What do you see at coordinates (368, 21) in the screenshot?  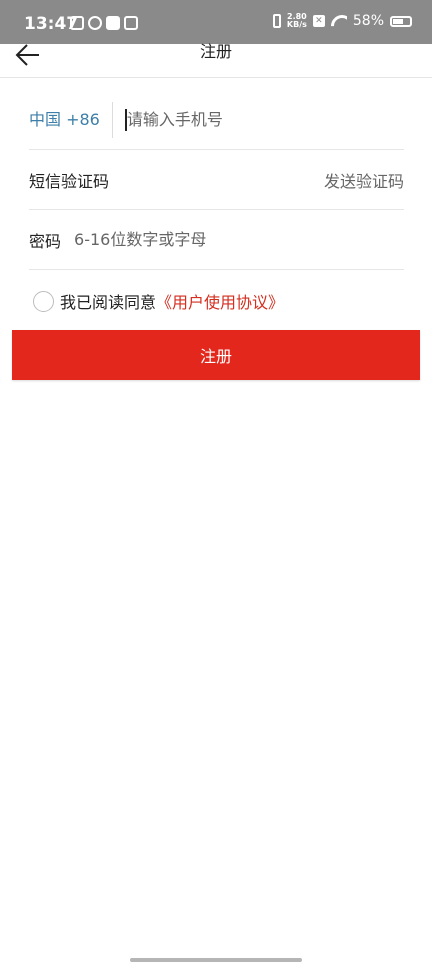 I see `battery-percent: 58%` at bounding box center [368, 21].